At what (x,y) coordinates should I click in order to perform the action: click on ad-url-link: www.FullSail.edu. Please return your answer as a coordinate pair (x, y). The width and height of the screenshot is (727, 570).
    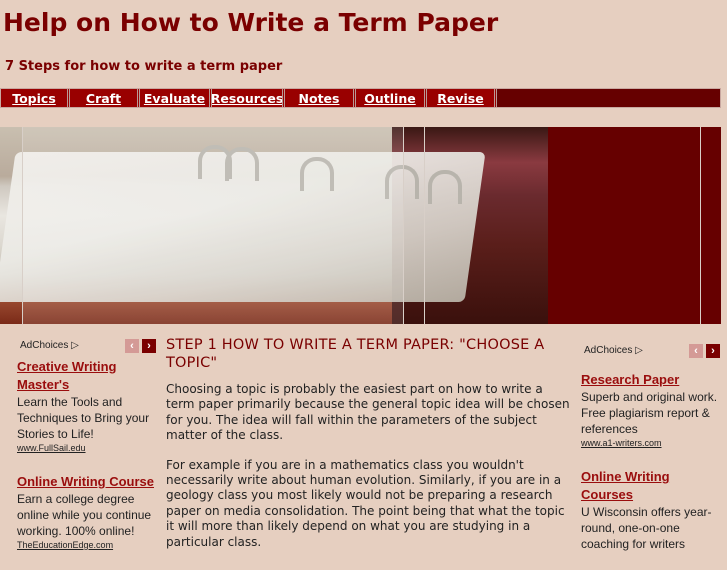
    Looking at the image, I should click on (88, 448).